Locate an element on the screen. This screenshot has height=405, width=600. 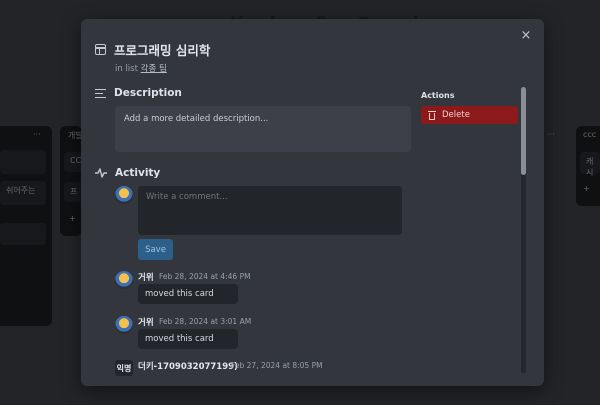
description-header: Description is located at coordinates (138, 93).